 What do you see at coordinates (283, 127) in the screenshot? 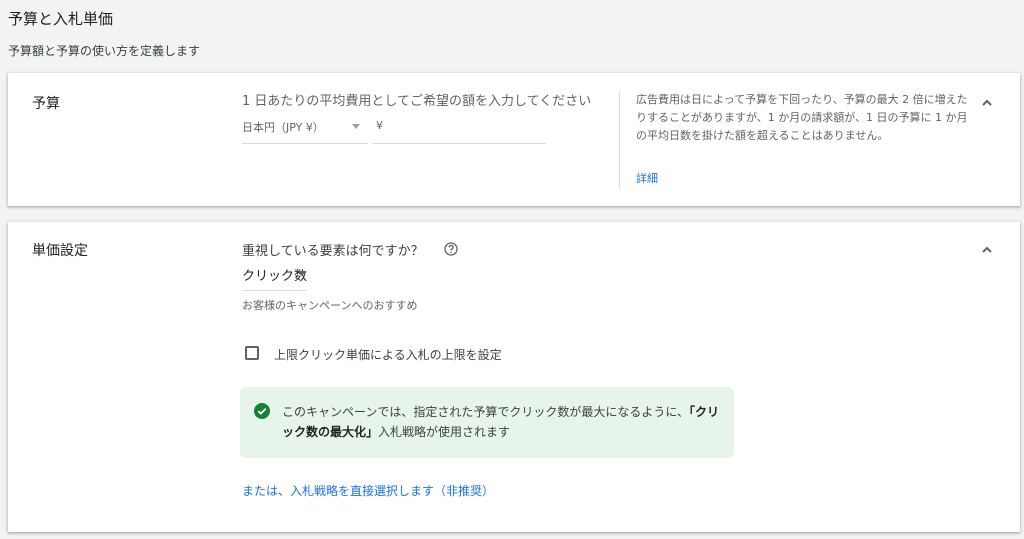
I see `currency-select-label: 日本円（JPY ¥）` at bounding box center [283, 127].